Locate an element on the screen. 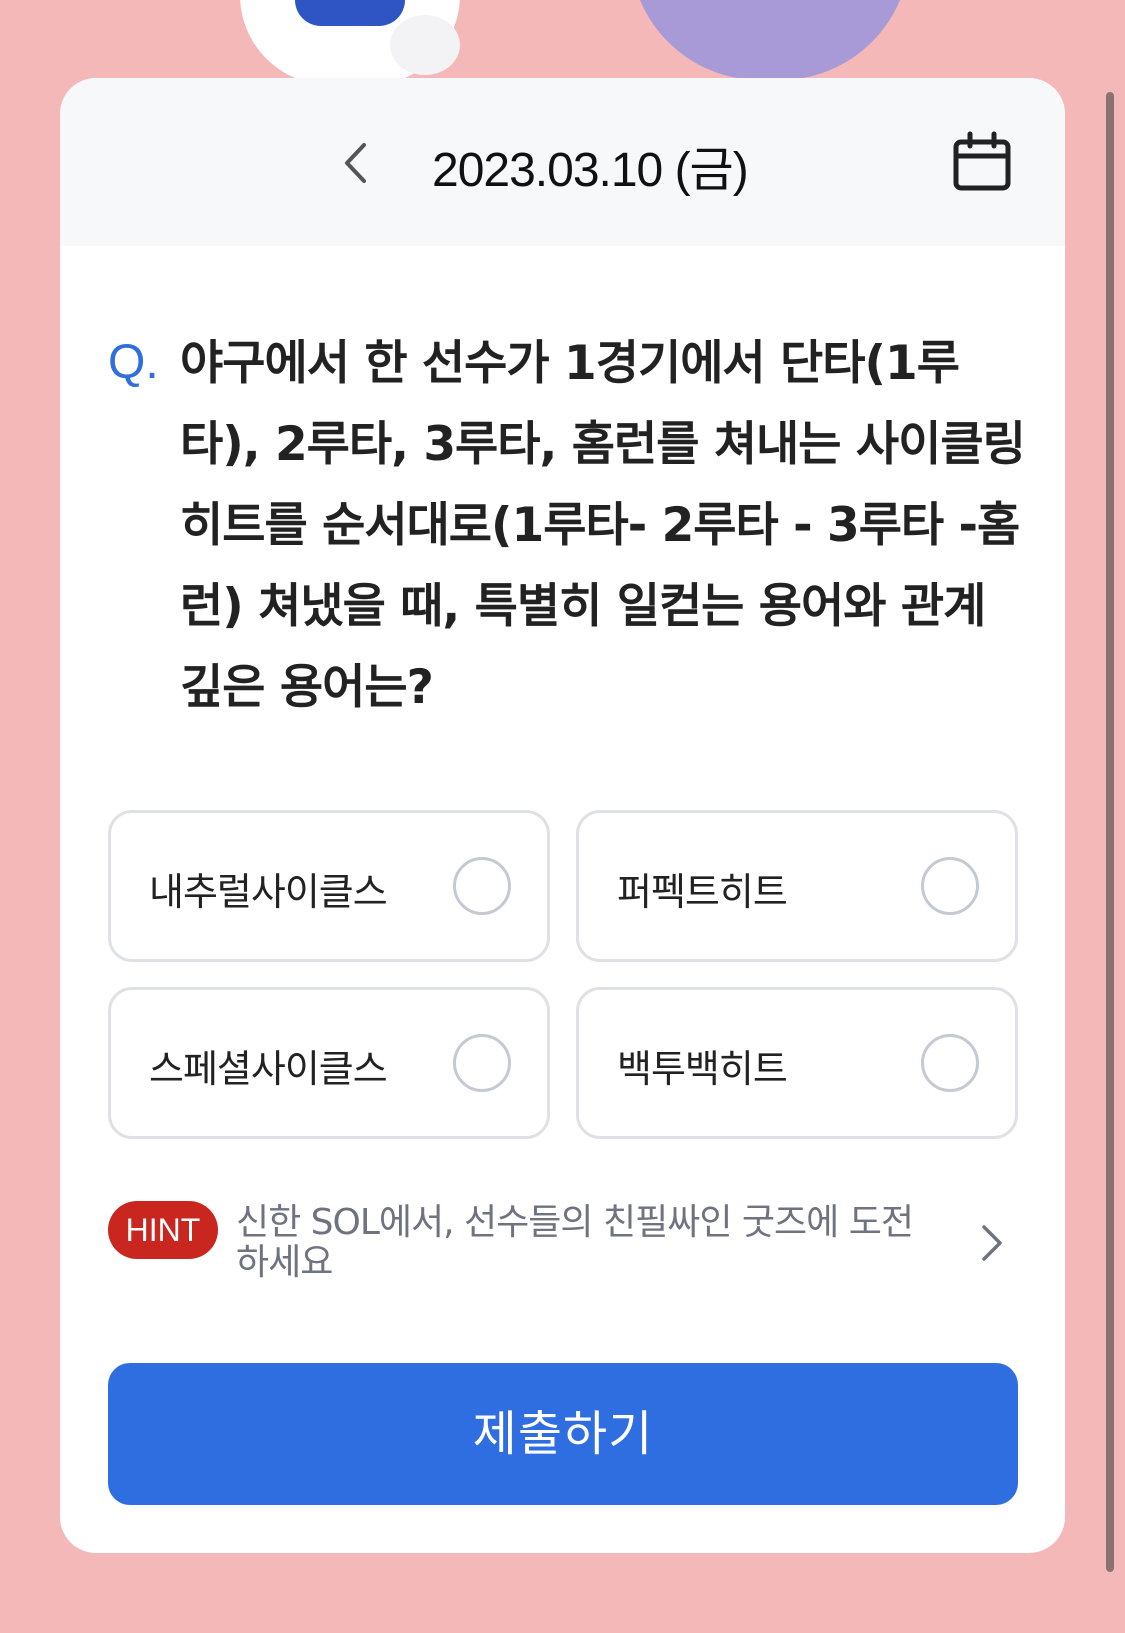  hint-text: 신한 SOL에서, 선수들의 친필싸인 굿즈에 도전하세요 is located at coordinates (586, 1243).